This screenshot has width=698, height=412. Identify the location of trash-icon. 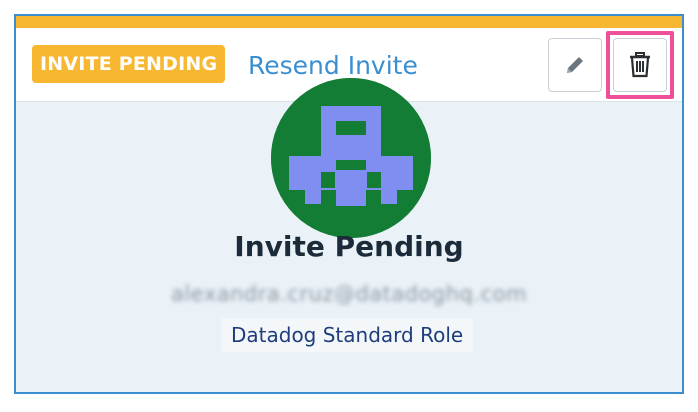
(640, 65).